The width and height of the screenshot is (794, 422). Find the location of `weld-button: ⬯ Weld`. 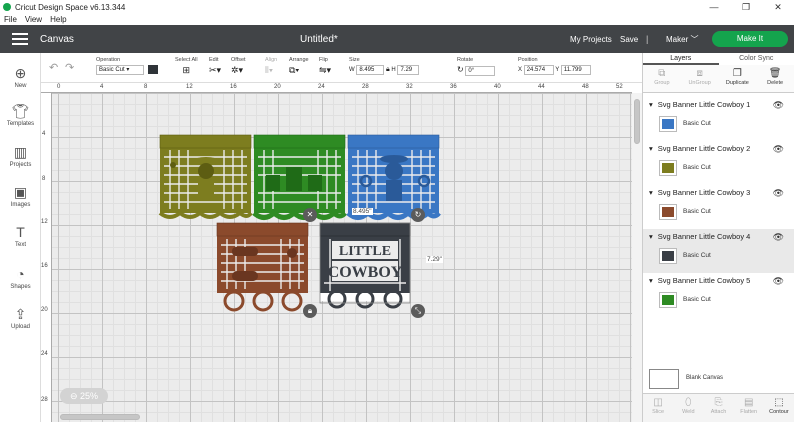

weld-button: ⬯ Weld is located at coordinates (688, 408).